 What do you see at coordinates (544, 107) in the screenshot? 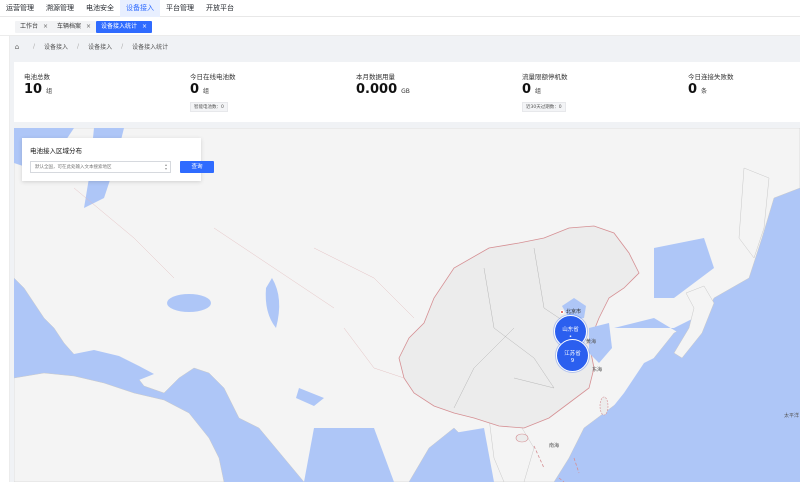
I see `stat-sub-badge: 近30天过期数：0` at bounding box center [544, 107].